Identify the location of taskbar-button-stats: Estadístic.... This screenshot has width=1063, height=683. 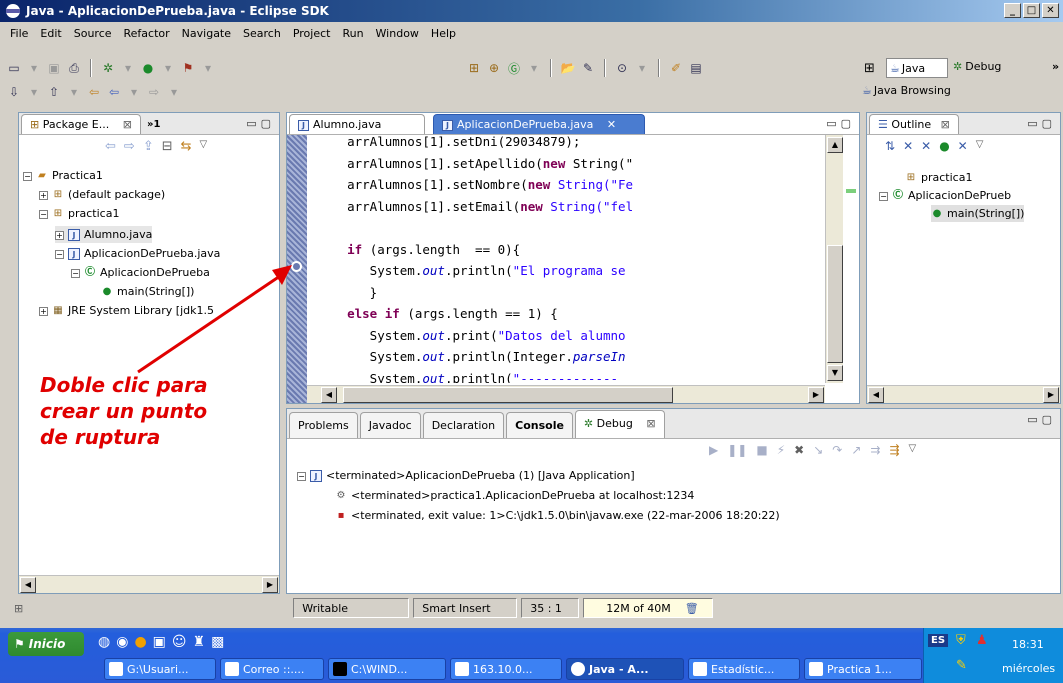
(744, 669).